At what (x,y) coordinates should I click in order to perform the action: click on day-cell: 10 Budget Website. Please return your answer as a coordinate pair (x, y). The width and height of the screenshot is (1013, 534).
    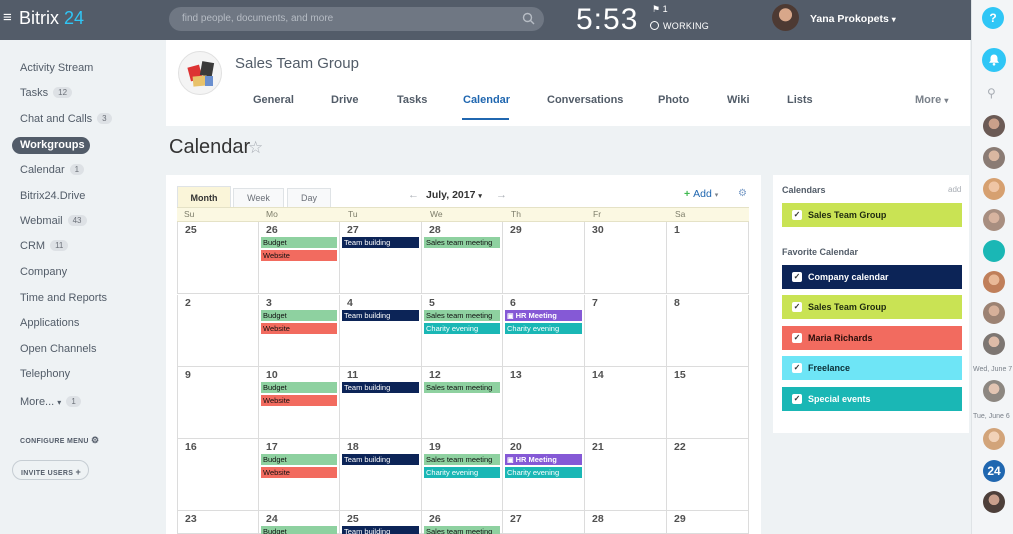
    Looking at the image, I should click on (299, 403).